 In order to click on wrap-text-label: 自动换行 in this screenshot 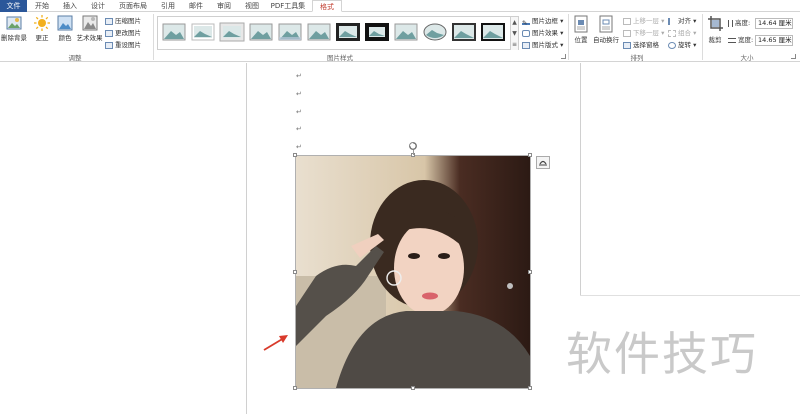, I will do `click(606, 40)`.